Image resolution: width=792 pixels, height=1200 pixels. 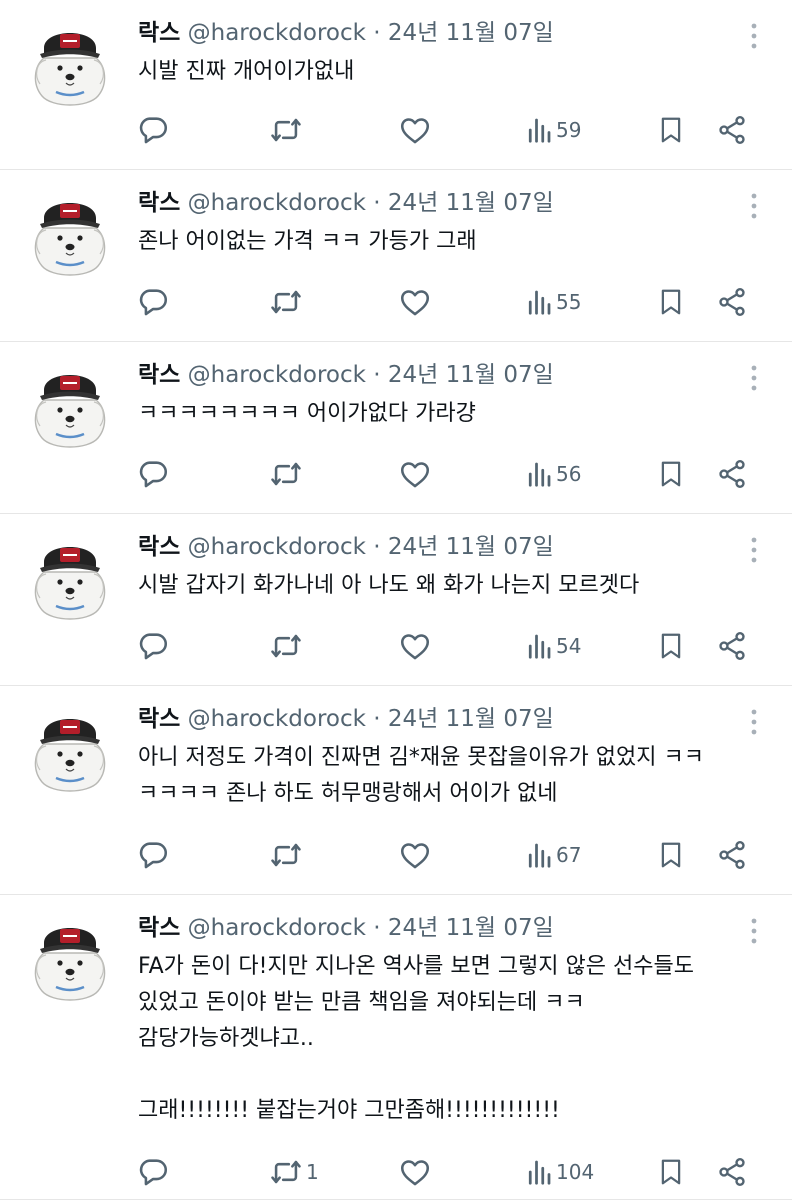 I want to click on views-button: 55, so click(x=552, y=302).